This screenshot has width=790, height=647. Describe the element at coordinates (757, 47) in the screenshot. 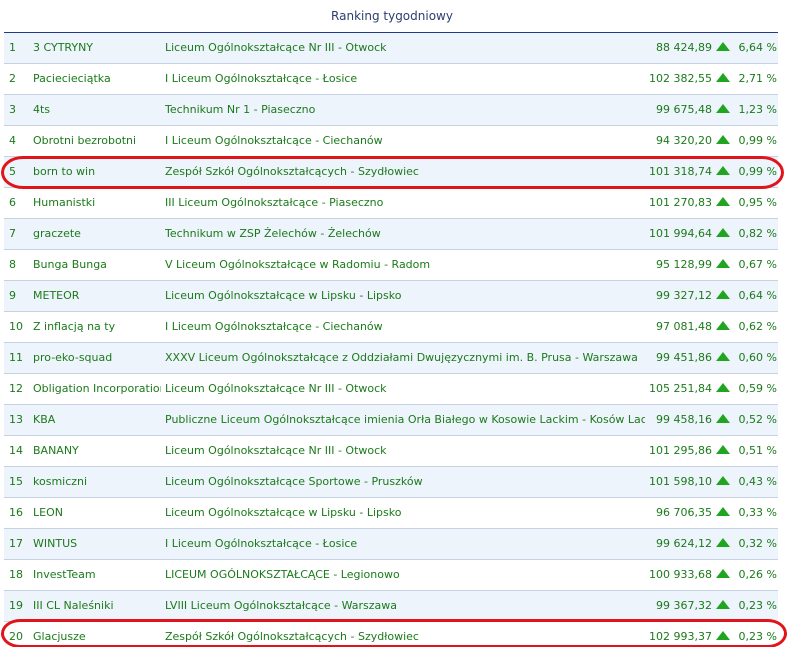

I see `percent-change: 6,64 %` at that location.